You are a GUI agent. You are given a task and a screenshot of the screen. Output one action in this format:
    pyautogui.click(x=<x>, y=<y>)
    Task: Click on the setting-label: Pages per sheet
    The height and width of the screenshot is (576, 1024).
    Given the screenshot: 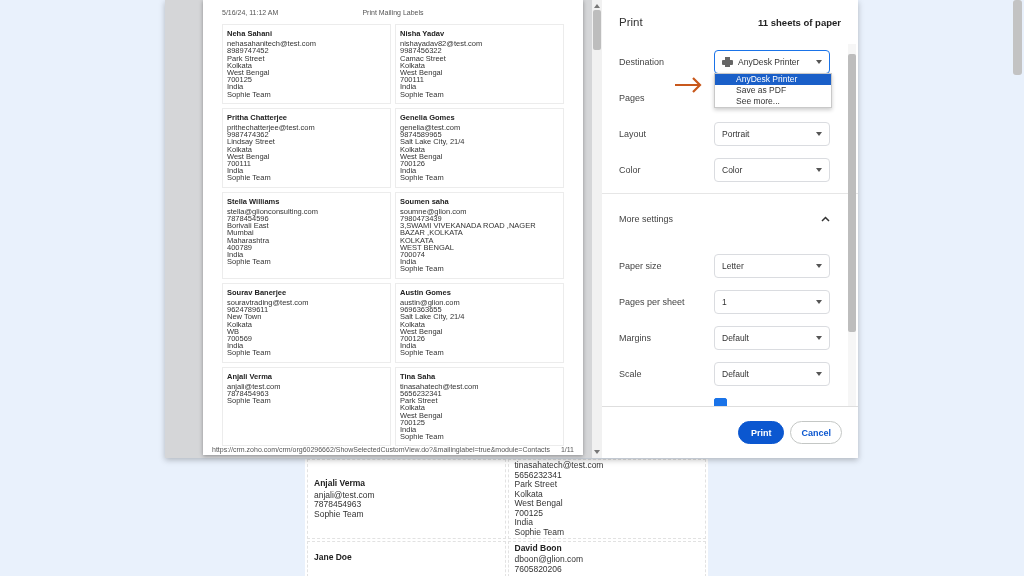 What is the action you would take?
    pyautogui.click(x=652, y=302)
    